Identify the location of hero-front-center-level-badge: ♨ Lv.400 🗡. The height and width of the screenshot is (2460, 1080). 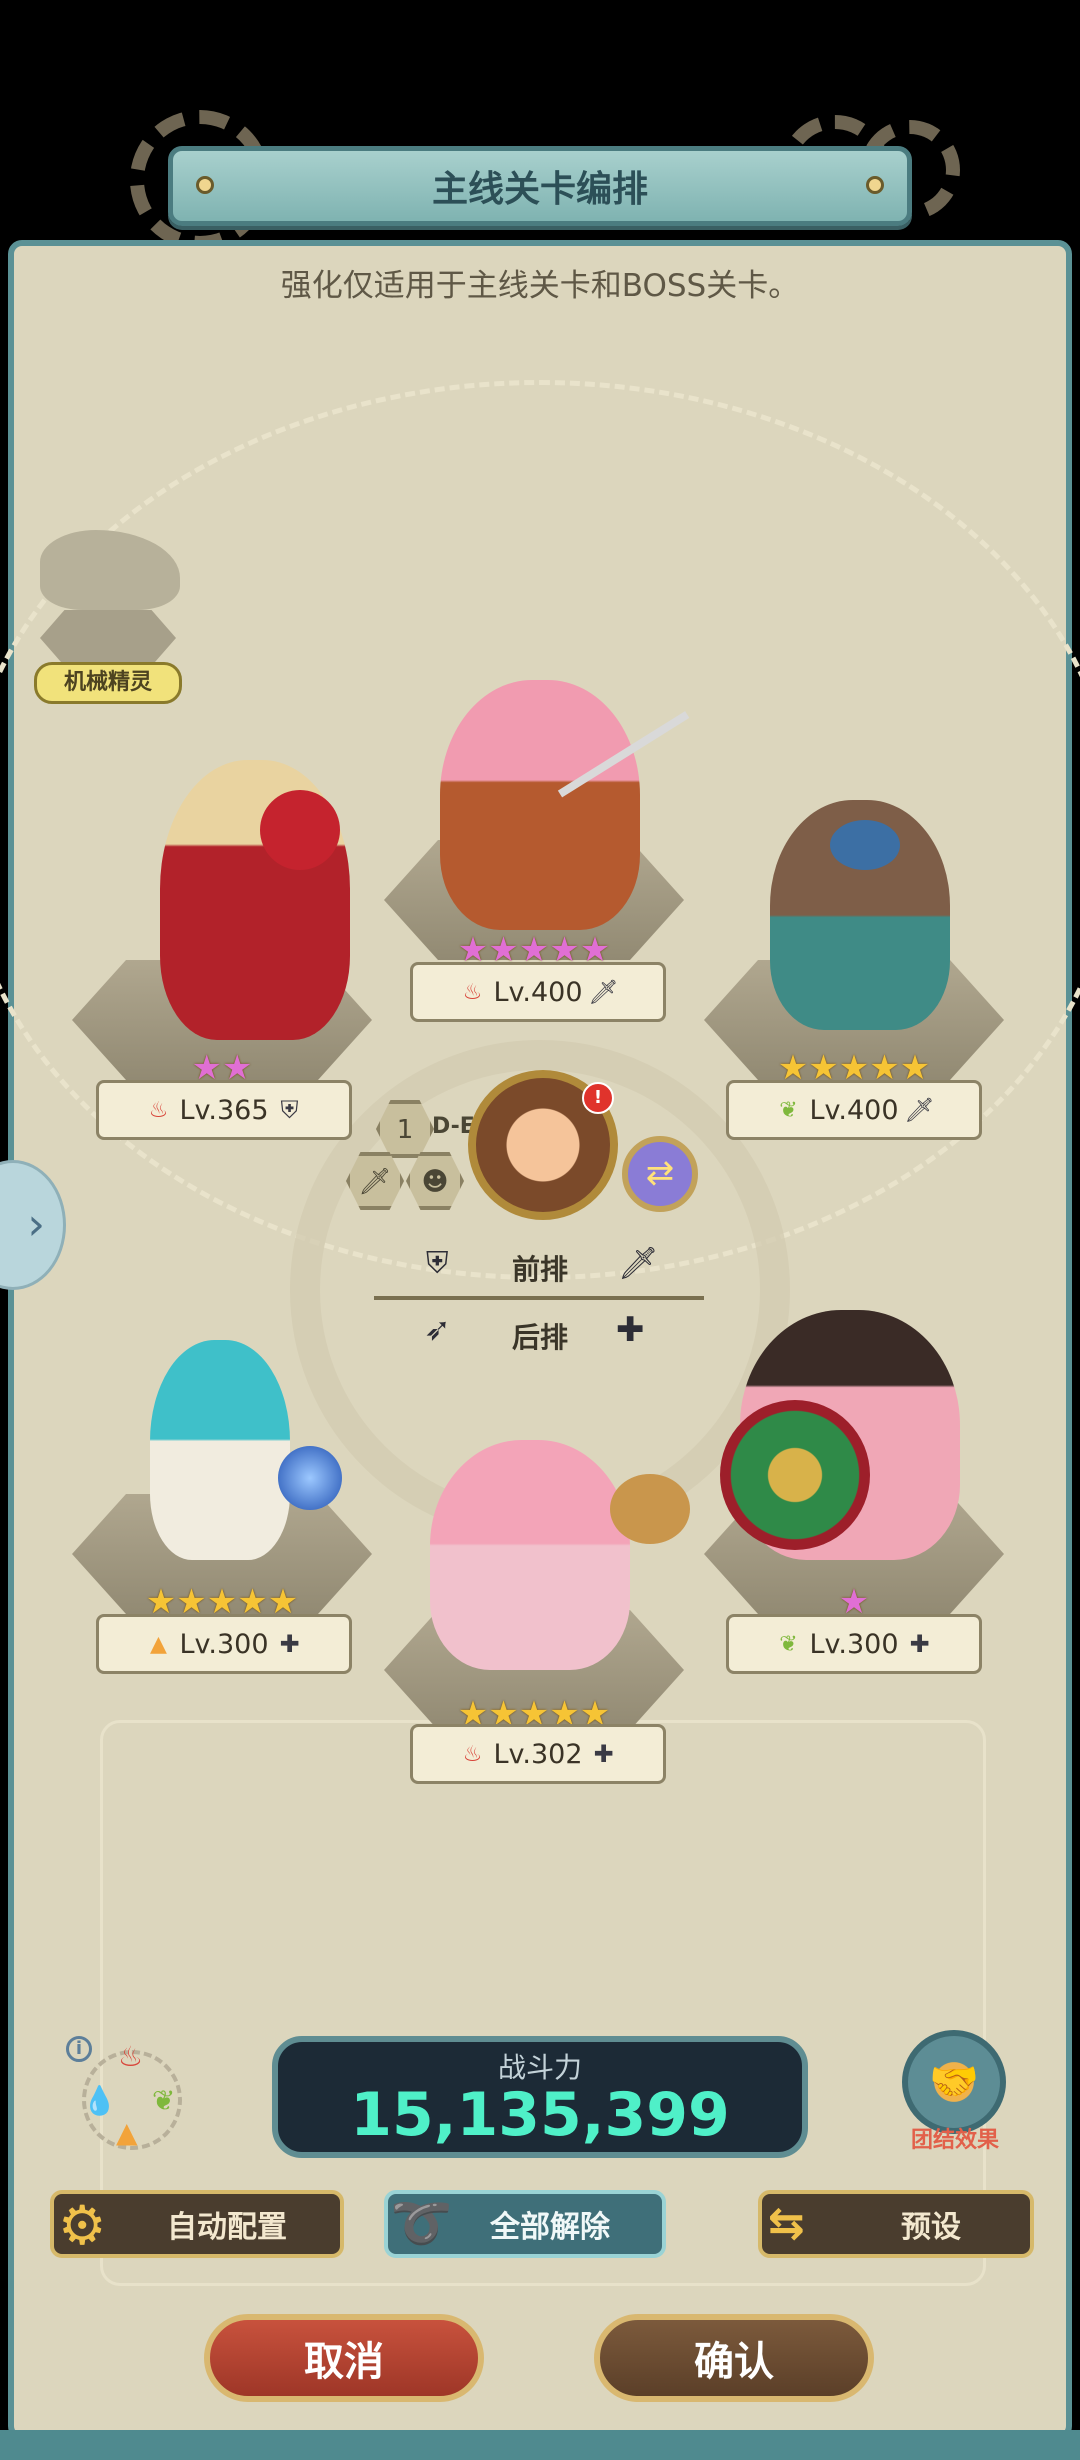
(538, 992).